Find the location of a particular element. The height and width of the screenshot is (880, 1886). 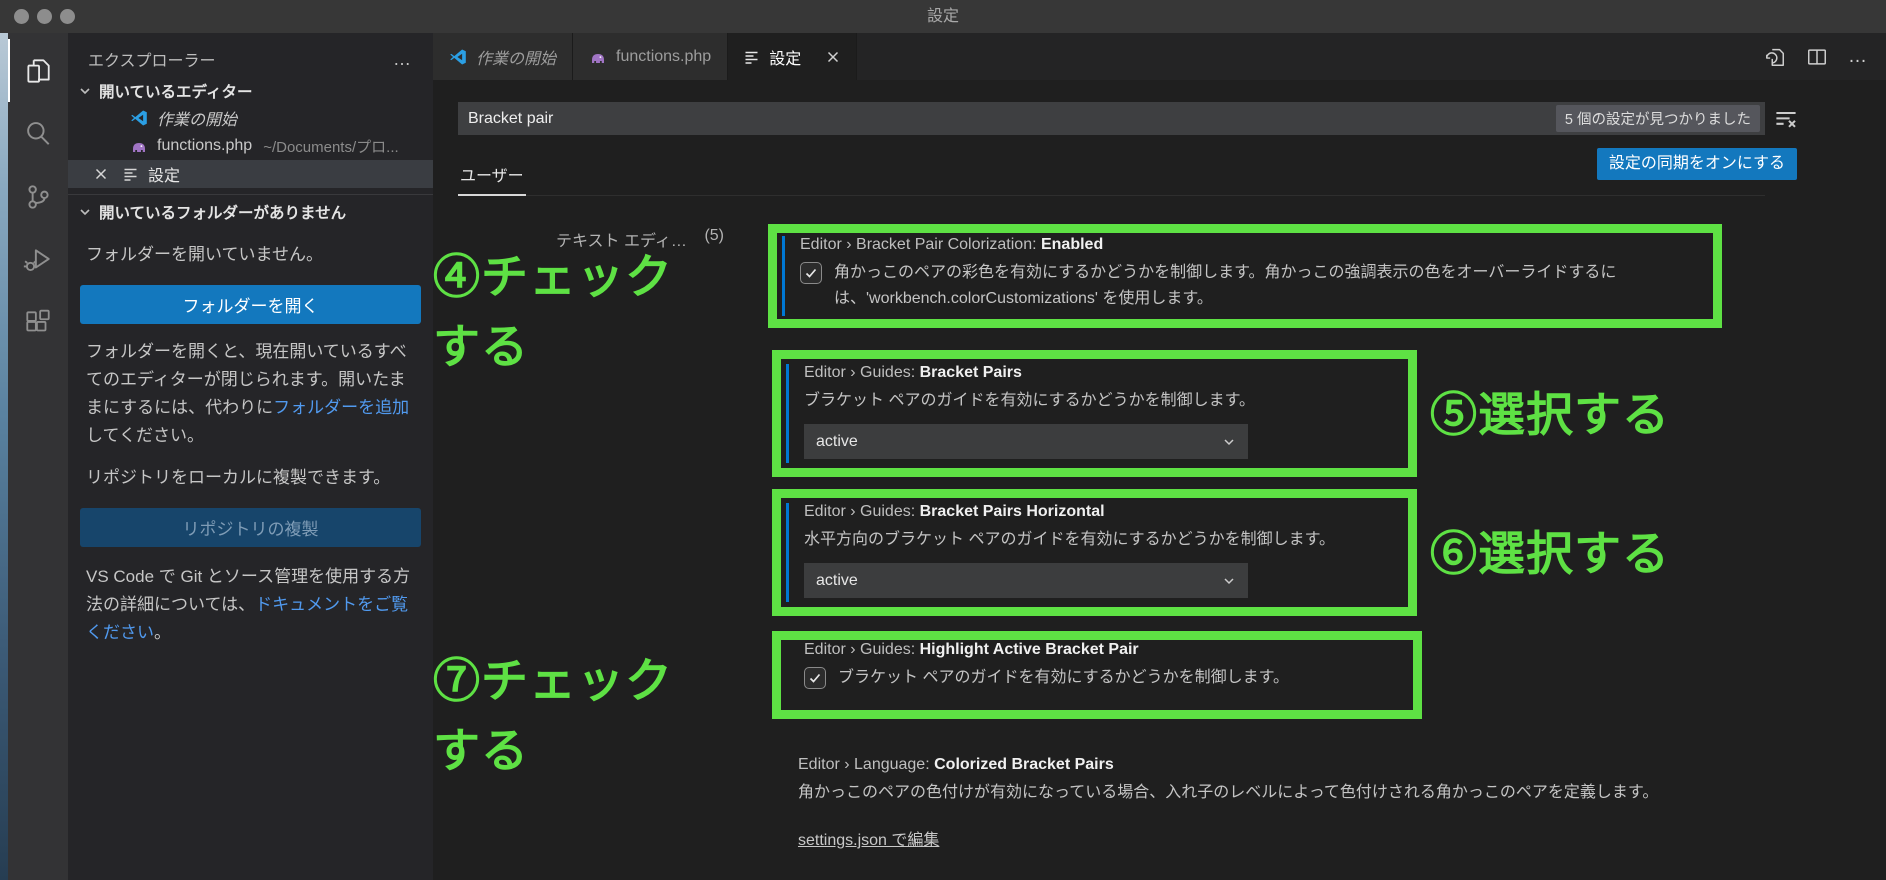

activity-extensions-button is located at coordinates (38, 322).